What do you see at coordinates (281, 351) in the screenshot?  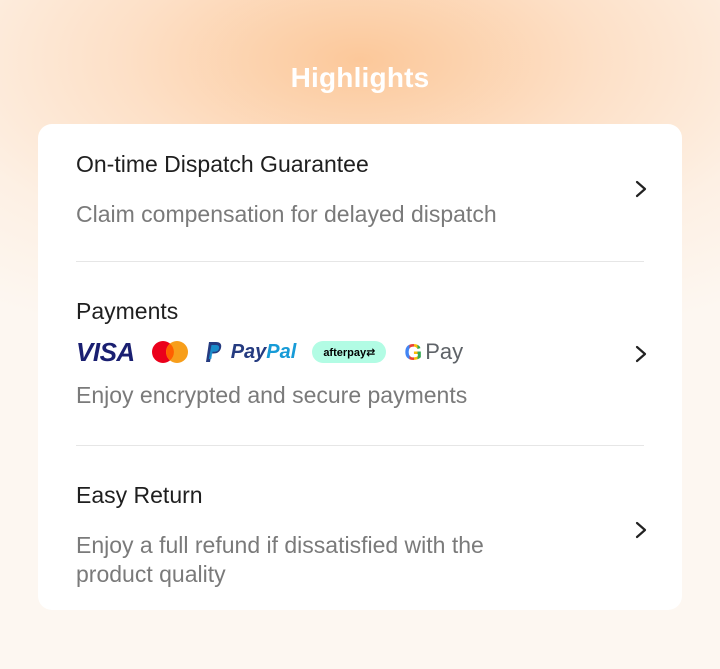 I see `paypal-text-pal: Pal` at bounding box center [281, 351].